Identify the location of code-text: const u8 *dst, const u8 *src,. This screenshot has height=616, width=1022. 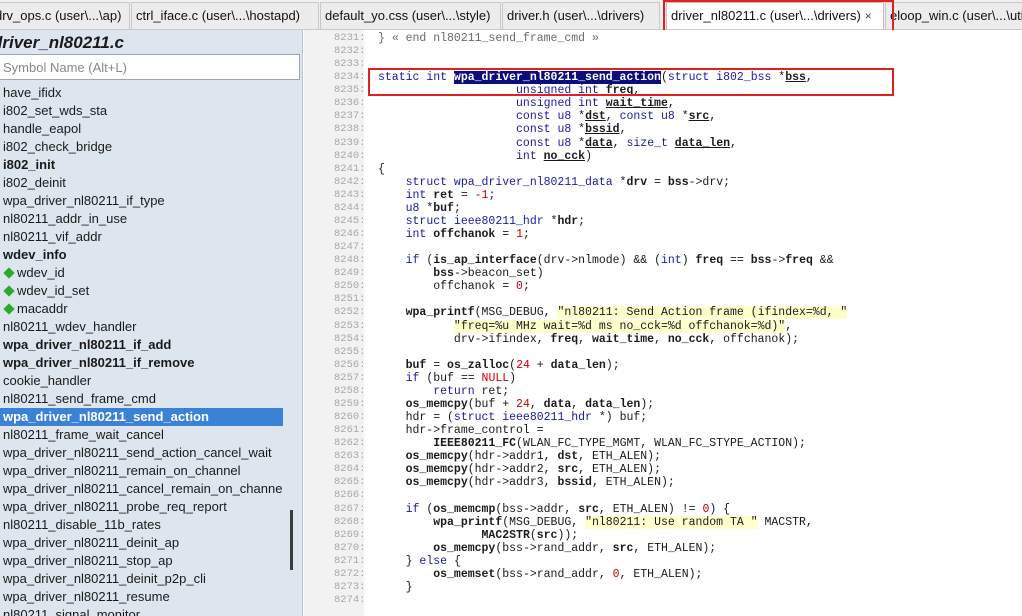
(547, 116).